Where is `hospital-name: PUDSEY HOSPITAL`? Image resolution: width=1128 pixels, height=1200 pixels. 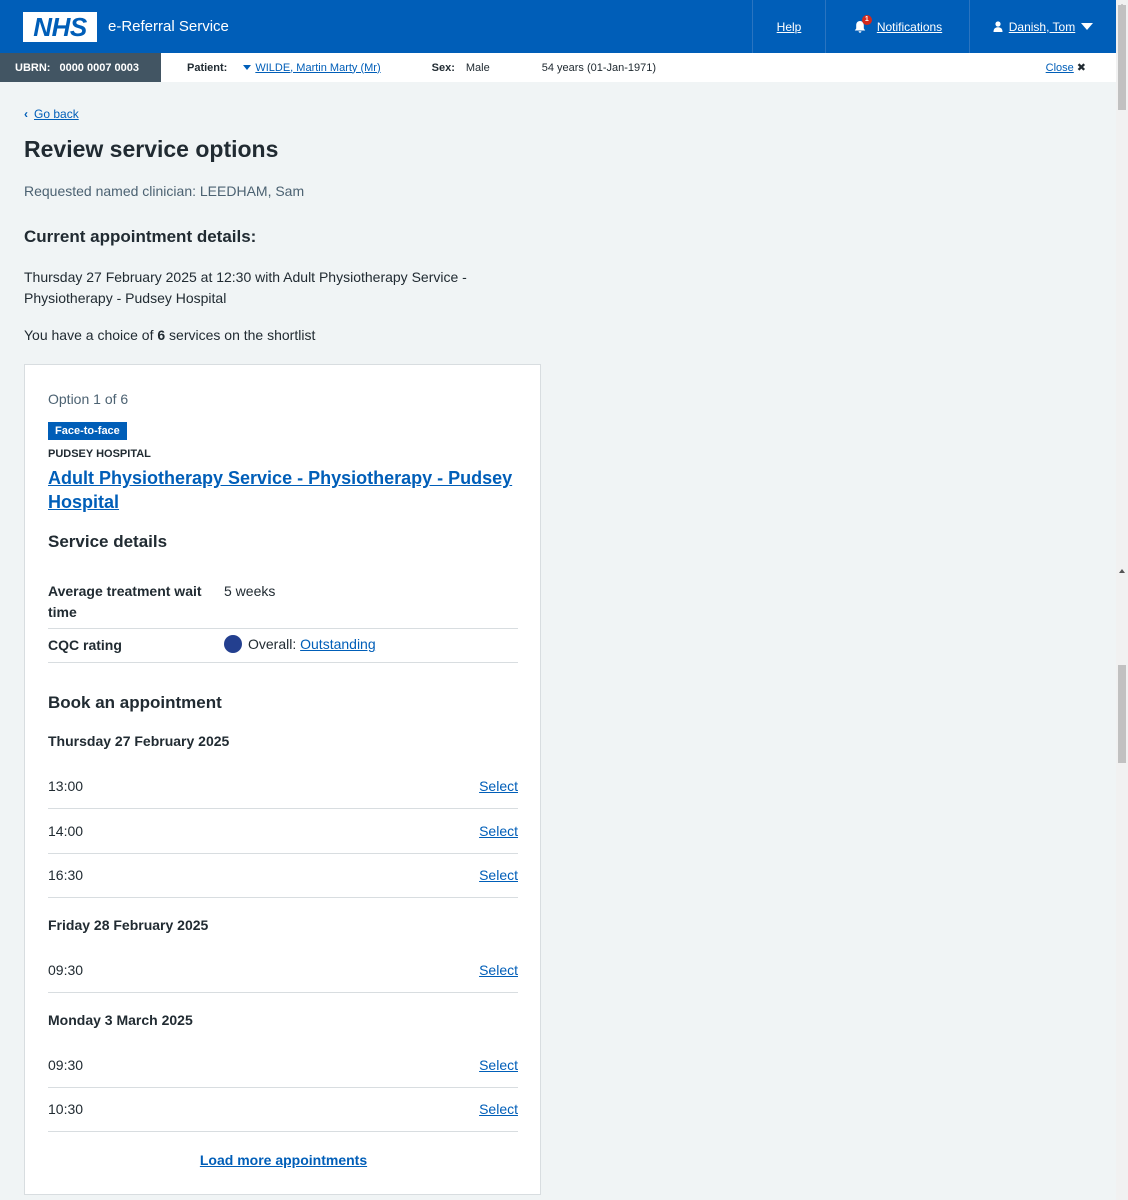
hospital-name: PUDSEY HOSPITAL is located at coordinates (99, 454).